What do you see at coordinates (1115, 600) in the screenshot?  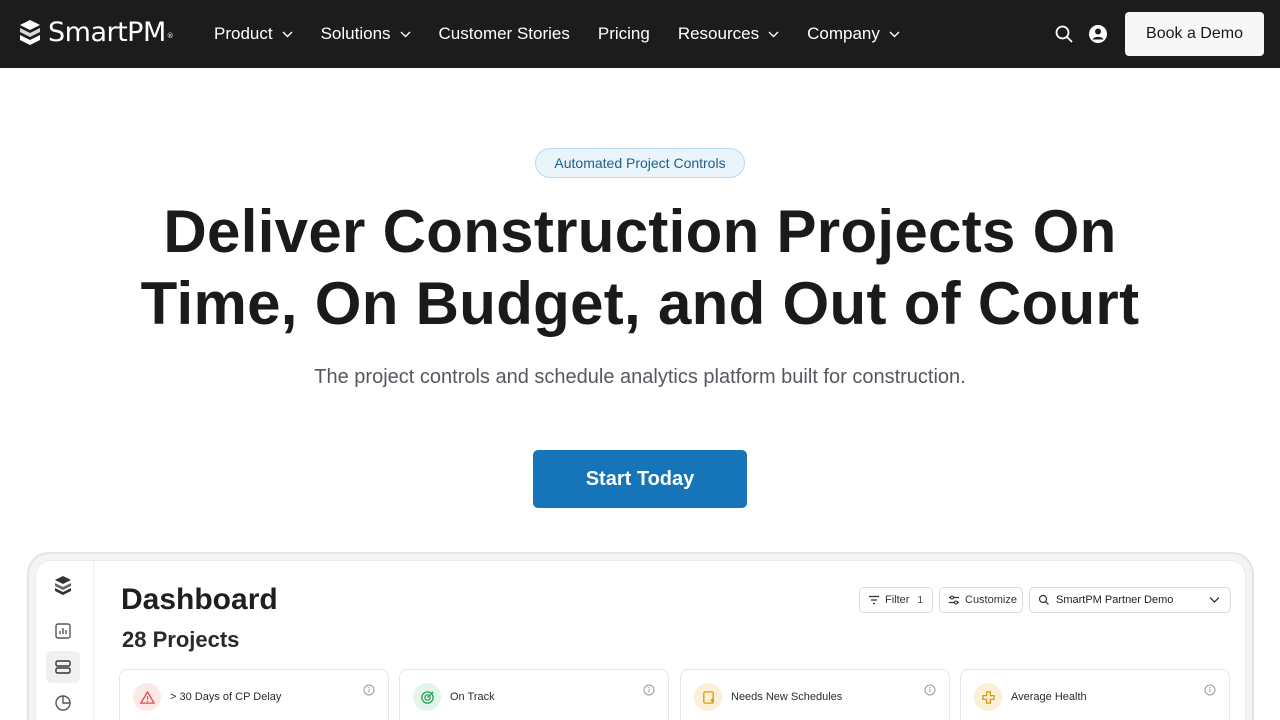 I see `project-selector-value: SmartPM Partner Demo` at bounding box center [1115, 600].